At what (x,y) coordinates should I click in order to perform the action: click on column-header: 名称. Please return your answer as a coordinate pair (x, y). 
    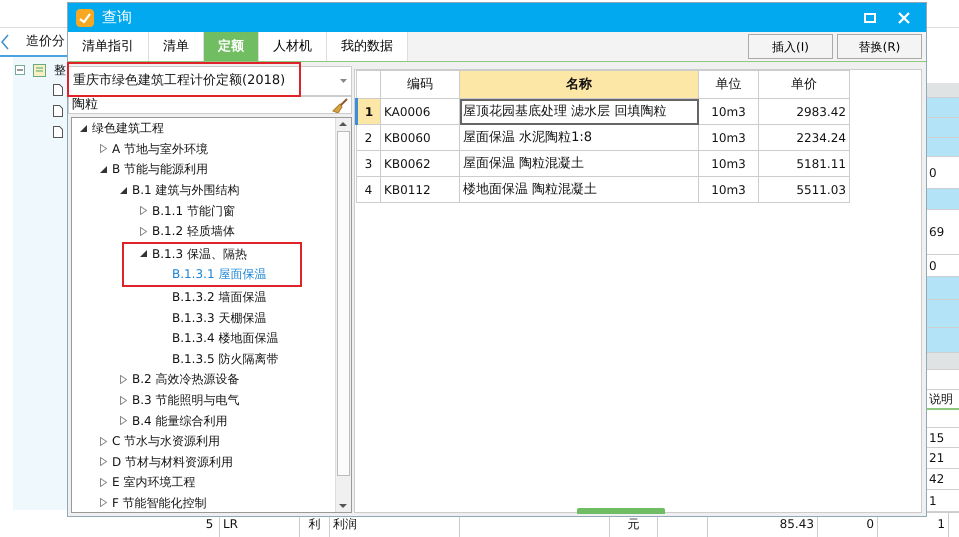
    Looking at the image, I should click on (579, 84).